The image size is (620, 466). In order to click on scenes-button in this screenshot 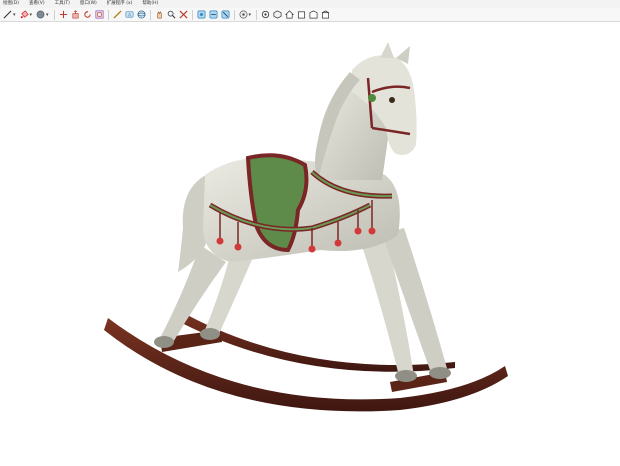, I will do `click(265, 15)`.